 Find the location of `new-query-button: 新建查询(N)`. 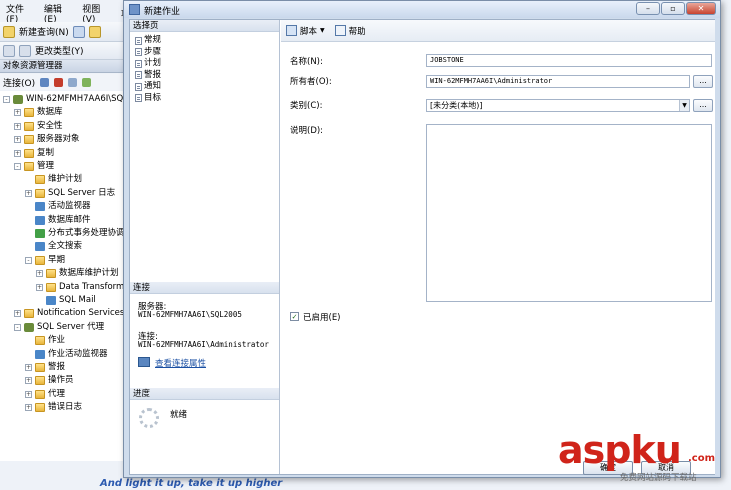

new-query-button: 新建查询(N) is located at coordinates (44, 31).